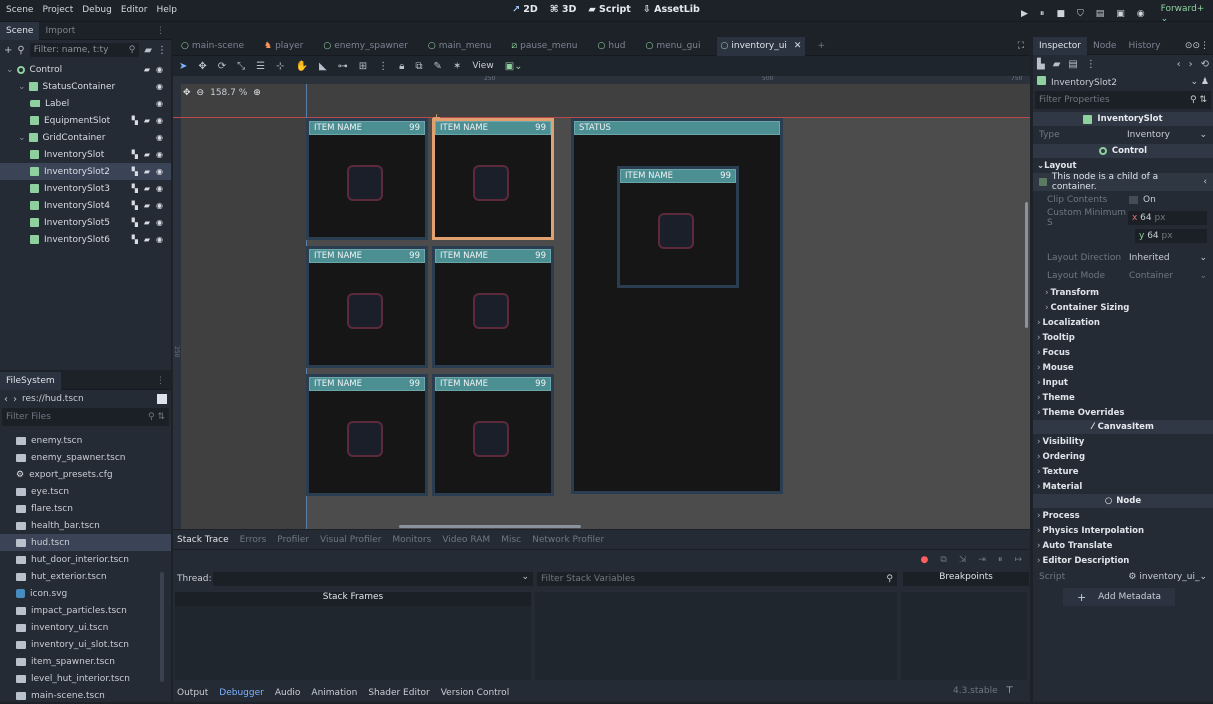 This screenshot has width=1213, height=704. What do you see at coordinates (85, 86) in the screenshot?
I see `tree-item: ⌄ StatusContainer ◉` at bounding box center [85, 86].